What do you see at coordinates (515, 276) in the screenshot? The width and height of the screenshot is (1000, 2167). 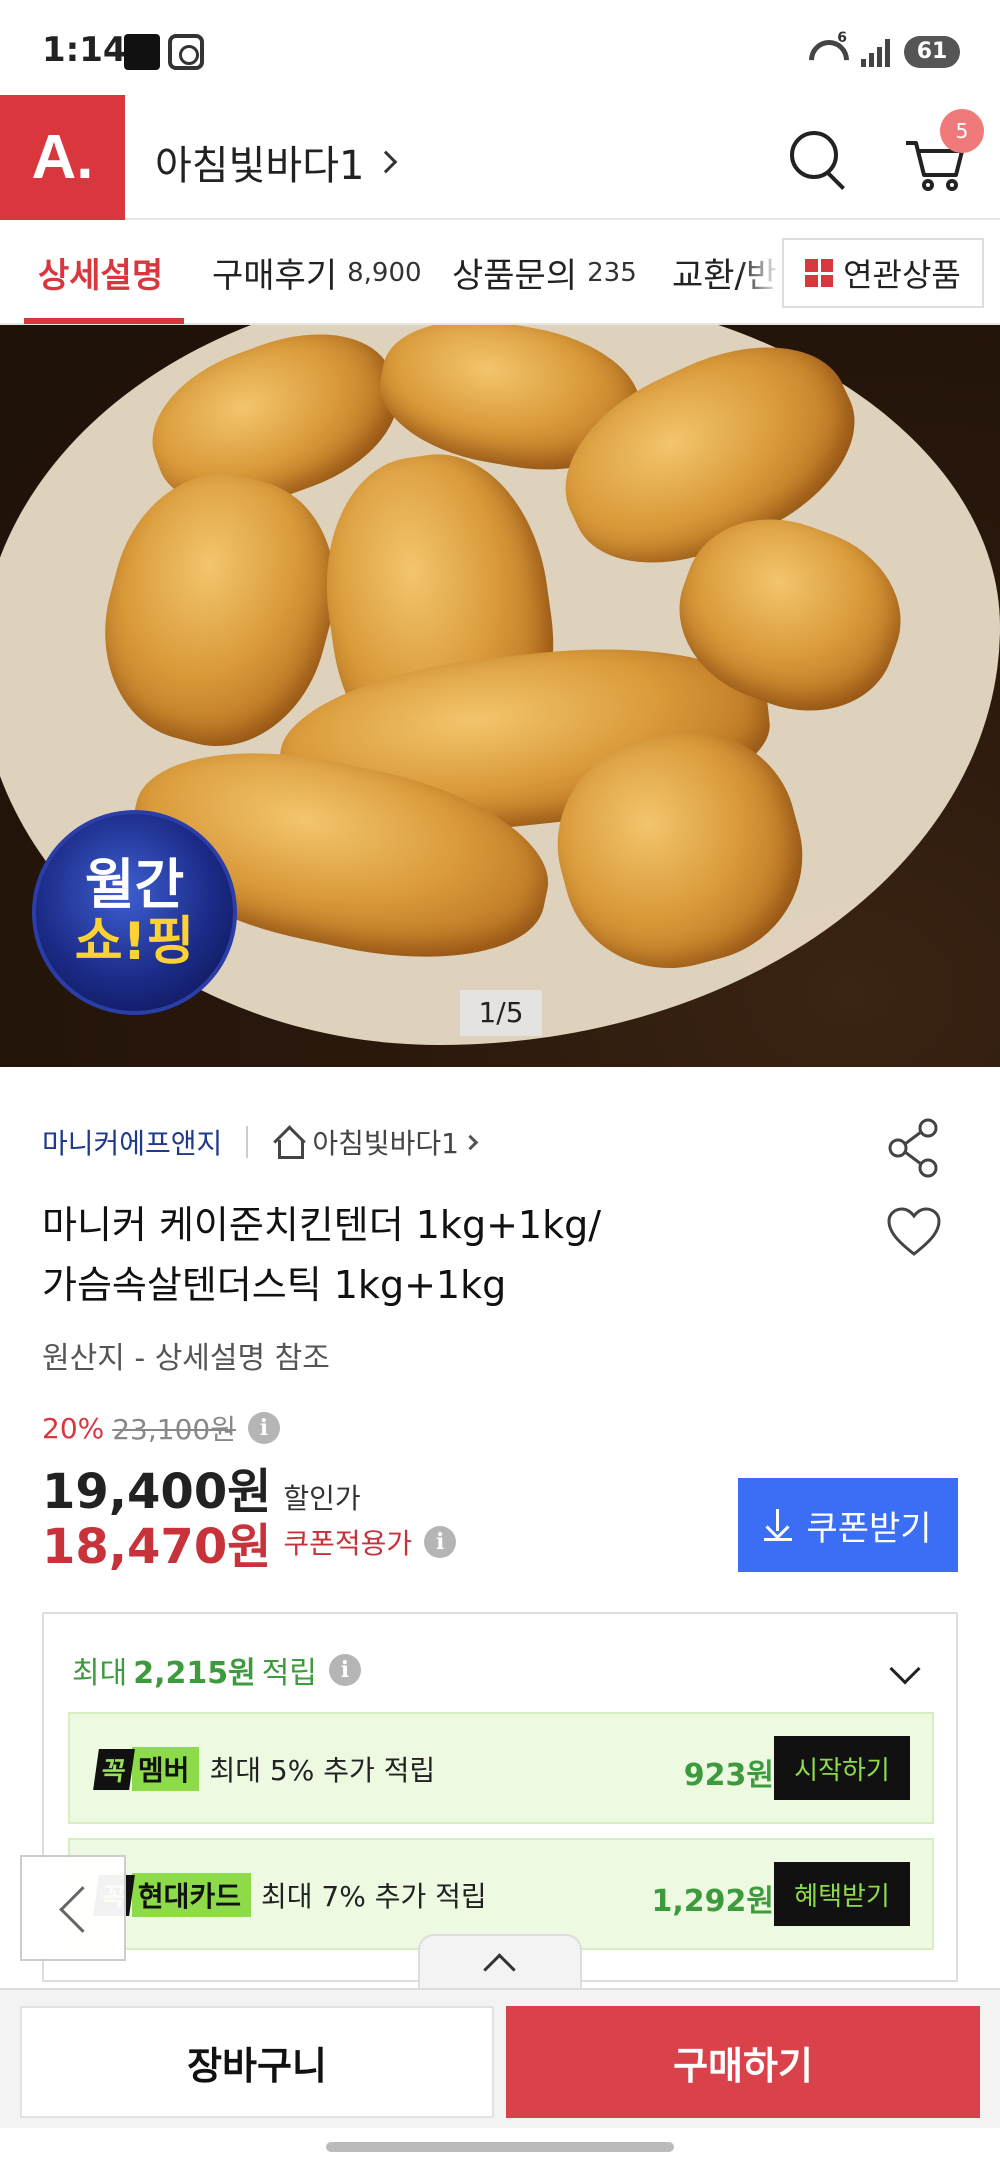 I see `tab-label: 상품문의` at bounding box center [515, 276].